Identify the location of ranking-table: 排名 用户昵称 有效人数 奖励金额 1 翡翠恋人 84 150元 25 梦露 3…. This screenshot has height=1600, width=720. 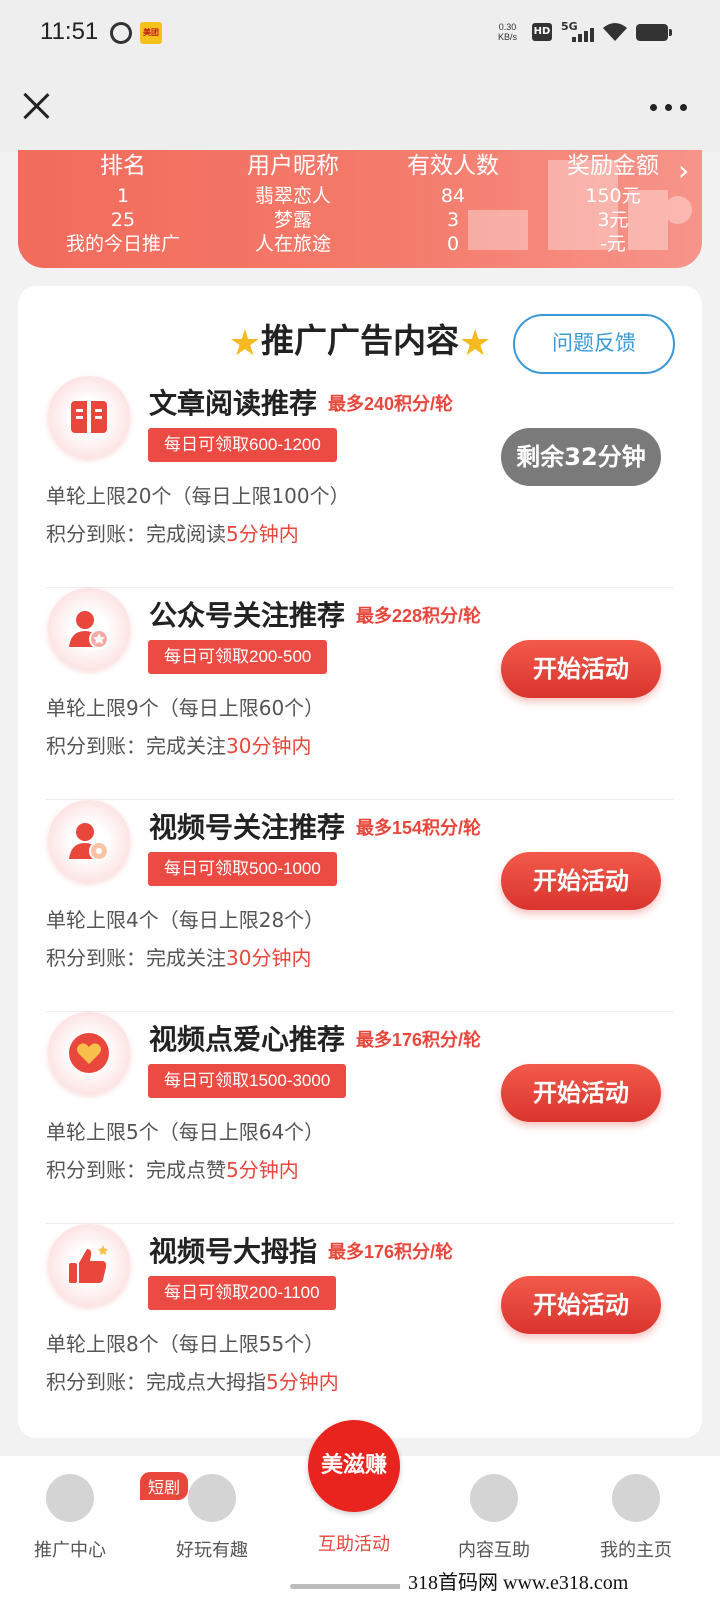
(348, 203).